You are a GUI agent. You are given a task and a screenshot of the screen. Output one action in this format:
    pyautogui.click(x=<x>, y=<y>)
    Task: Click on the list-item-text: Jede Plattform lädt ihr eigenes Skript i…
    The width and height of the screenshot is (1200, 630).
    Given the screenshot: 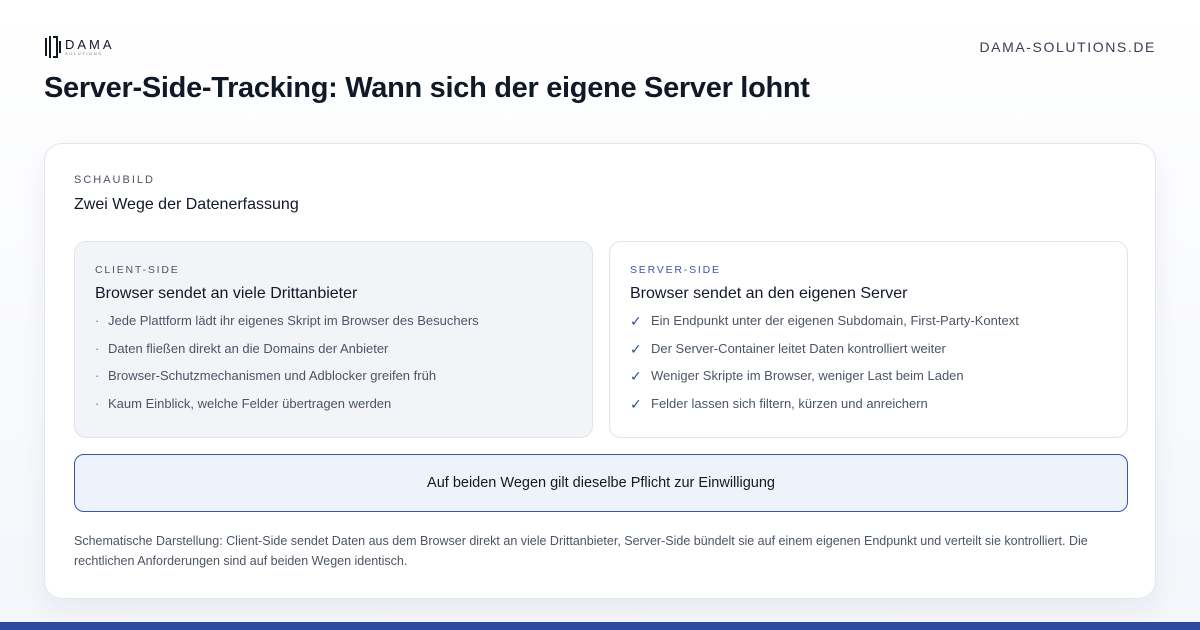 What is the action you would take?
    pyautogui.click(x=293, y=320)
    